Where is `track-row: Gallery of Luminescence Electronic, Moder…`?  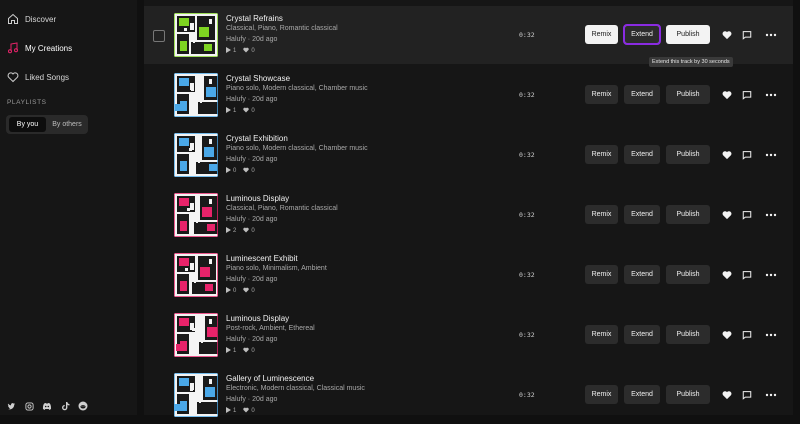 track-row: Gallery of Luminescence Electronic, Moder… is located at coordinates (468, 395).